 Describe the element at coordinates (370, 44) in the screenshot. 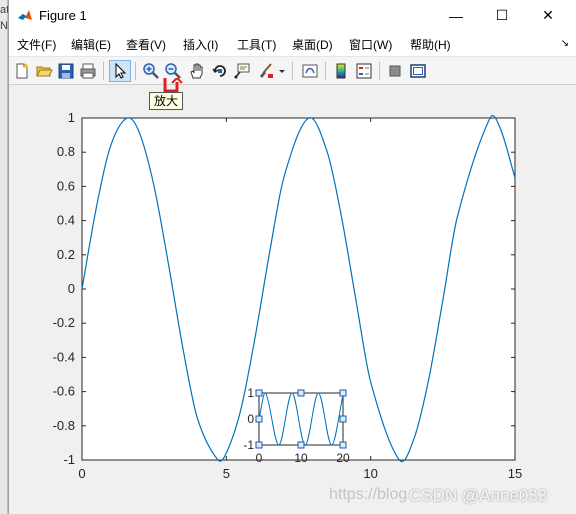

I see `menu-window: 窗口(W)` at that location.